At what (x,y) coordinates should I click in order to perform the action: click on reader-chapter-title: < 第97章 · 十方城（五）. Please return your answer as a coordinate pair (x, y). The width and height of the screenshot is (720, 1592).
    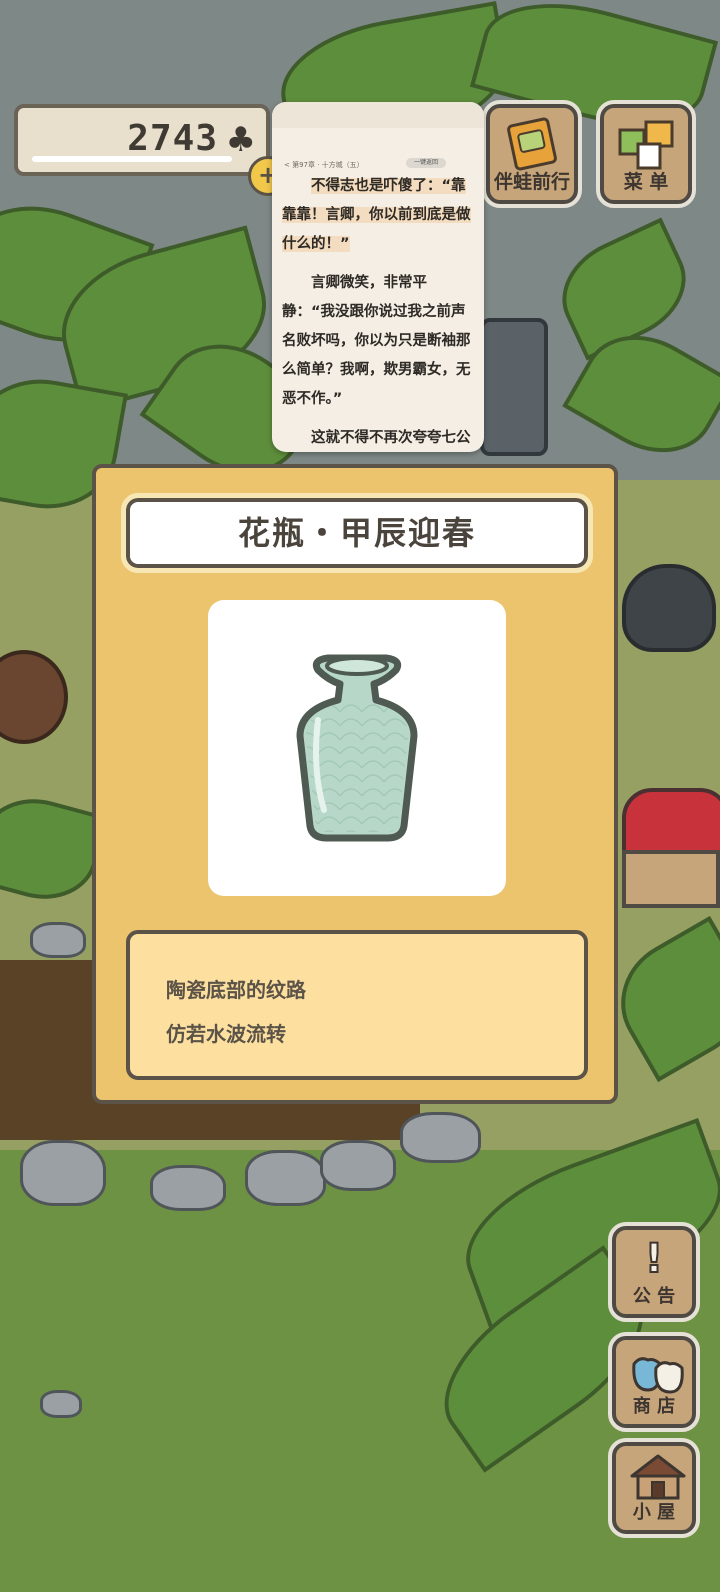
    Looking at the image, I should click on (324, 165).